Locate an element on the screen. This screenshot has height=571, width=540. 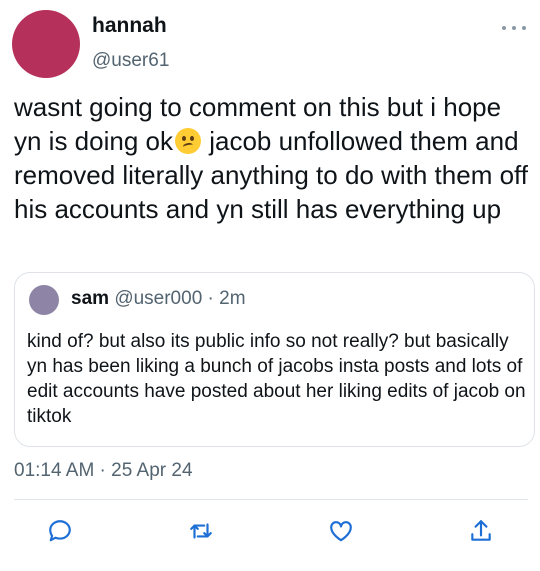
author-handle: @user61 is located at coordinates (130, 61).